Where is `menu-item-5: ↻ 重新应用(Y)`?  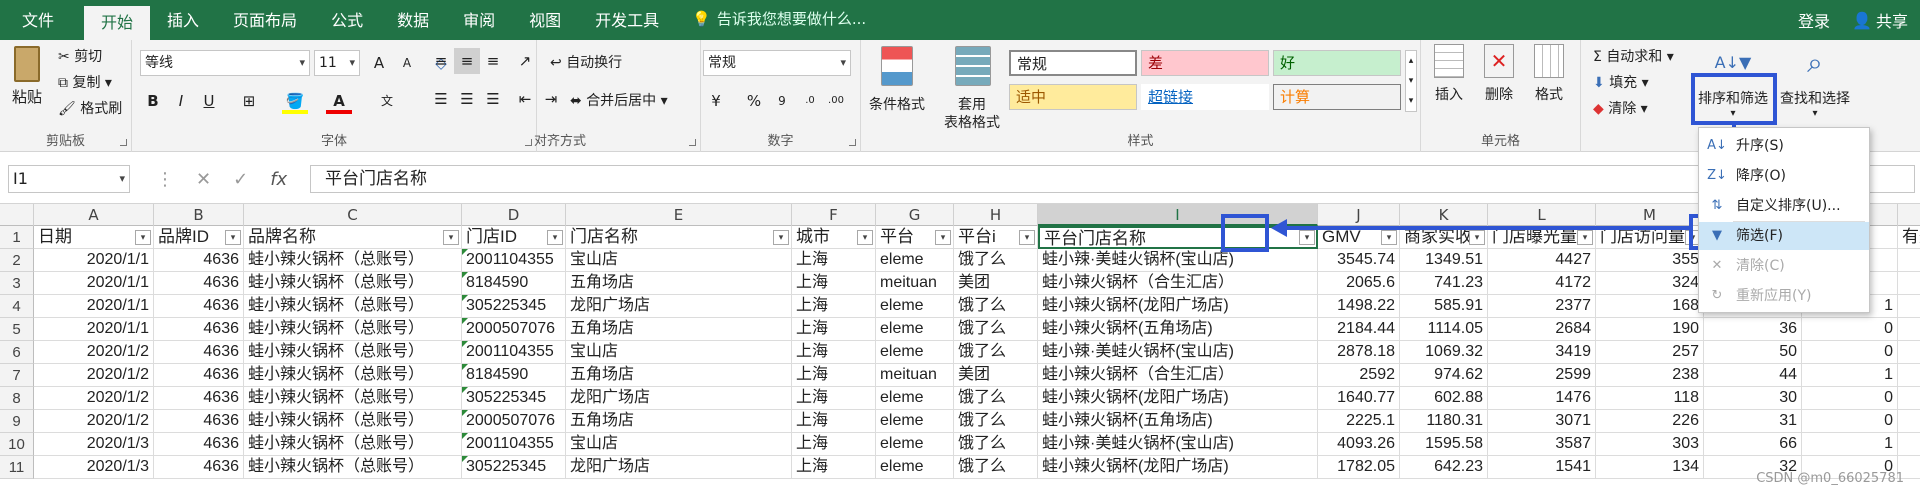
menu-item-5: ↻ 重新应用(Y) is located at coordinates (1784, 296).